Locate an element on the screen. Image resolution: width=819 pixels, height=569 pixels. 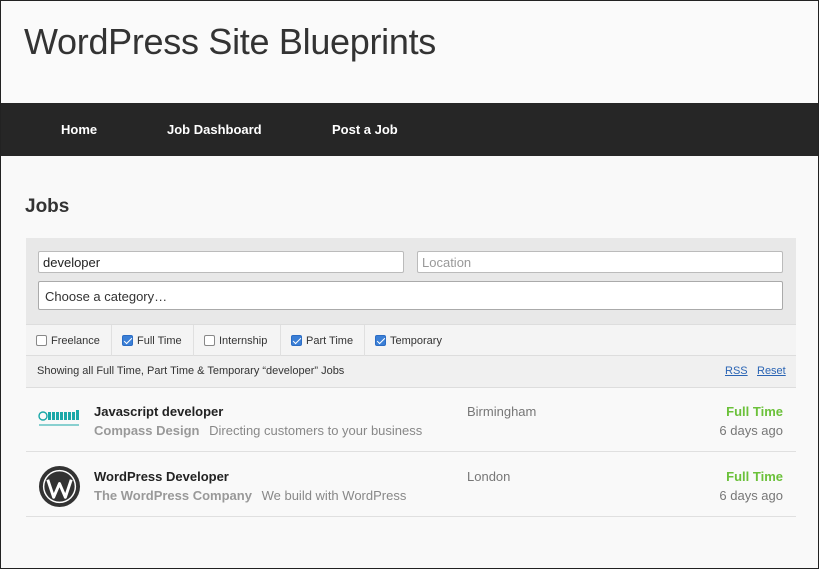
wordpress-logo-icon is located at coordinates (59, 486).